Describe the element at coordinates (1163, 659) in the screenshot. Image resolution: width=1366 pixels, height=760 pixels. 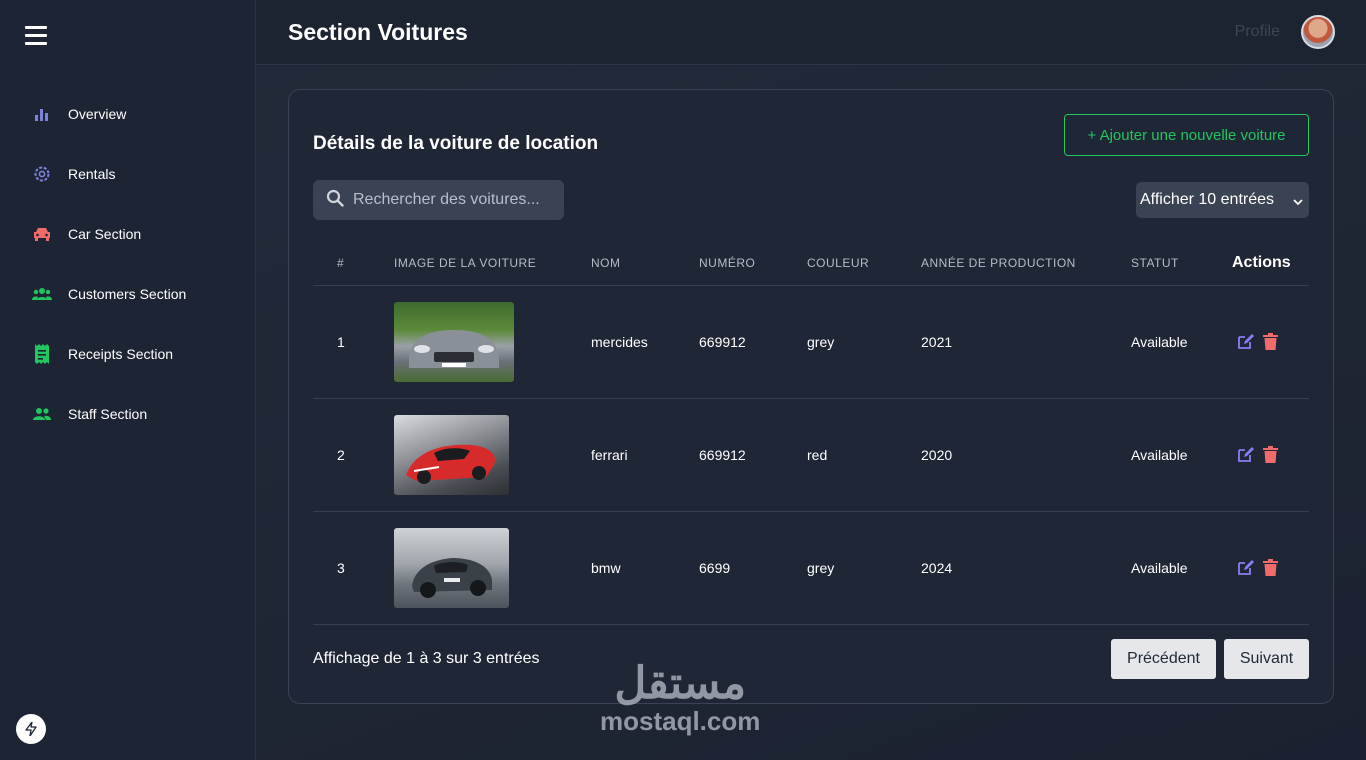
I see `previous-page-button: Précédent` at that location.